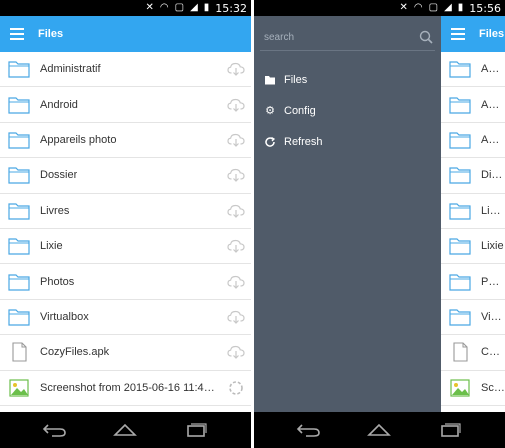  I want to click on status-time: 15:56, so click(485, 8).